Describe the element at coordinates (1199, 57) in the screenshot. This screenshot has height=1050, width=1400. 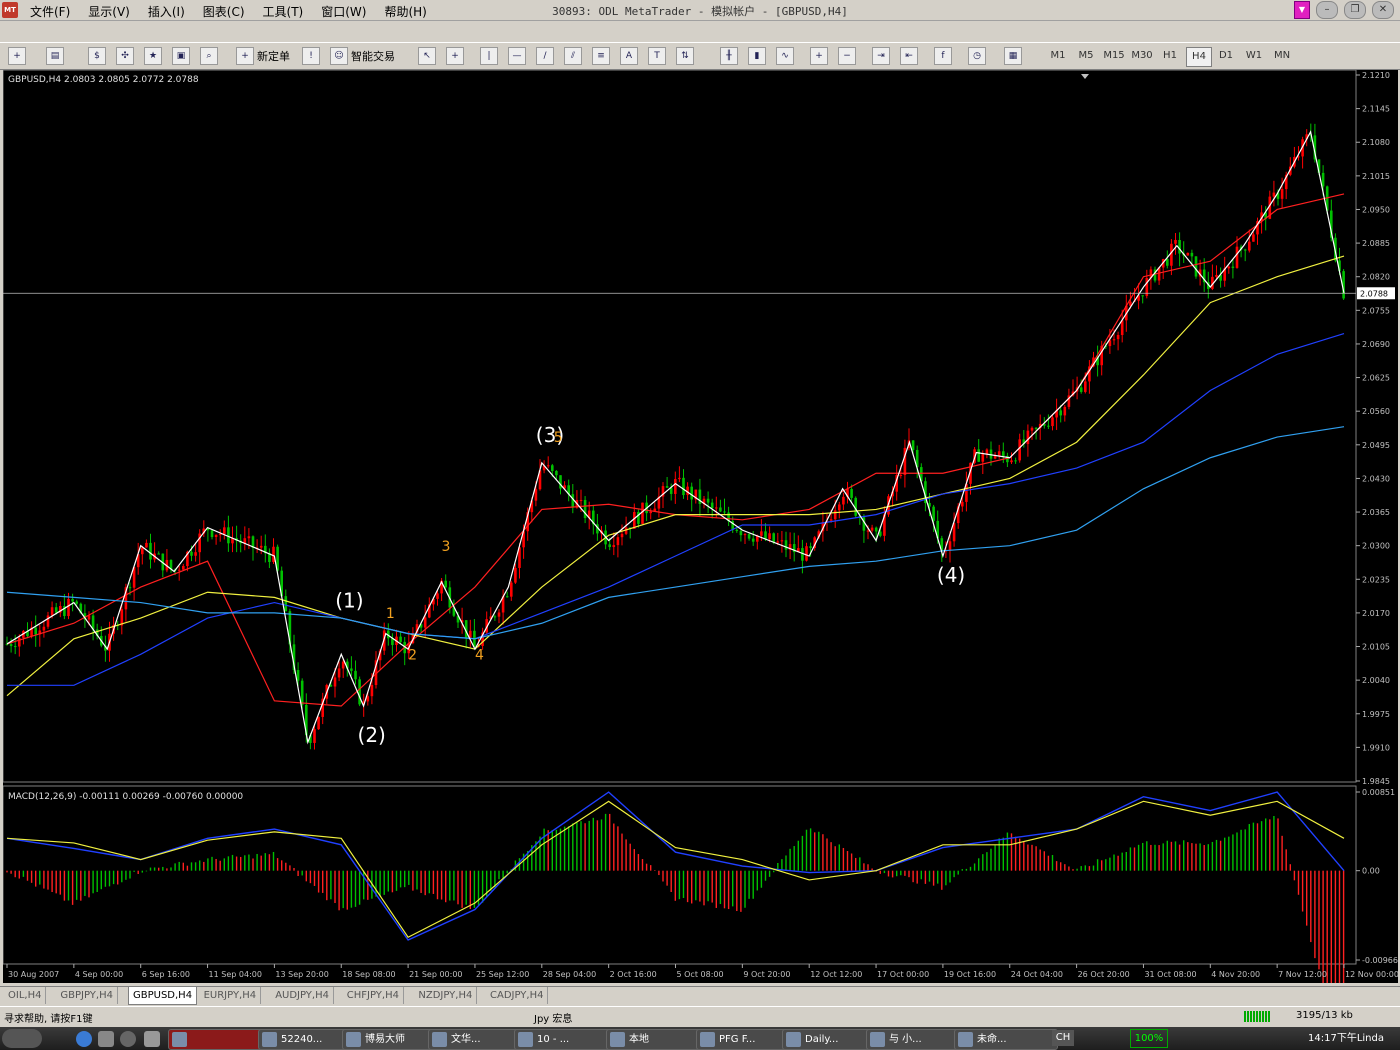
I see `timeframe-h4: H4` at that location.